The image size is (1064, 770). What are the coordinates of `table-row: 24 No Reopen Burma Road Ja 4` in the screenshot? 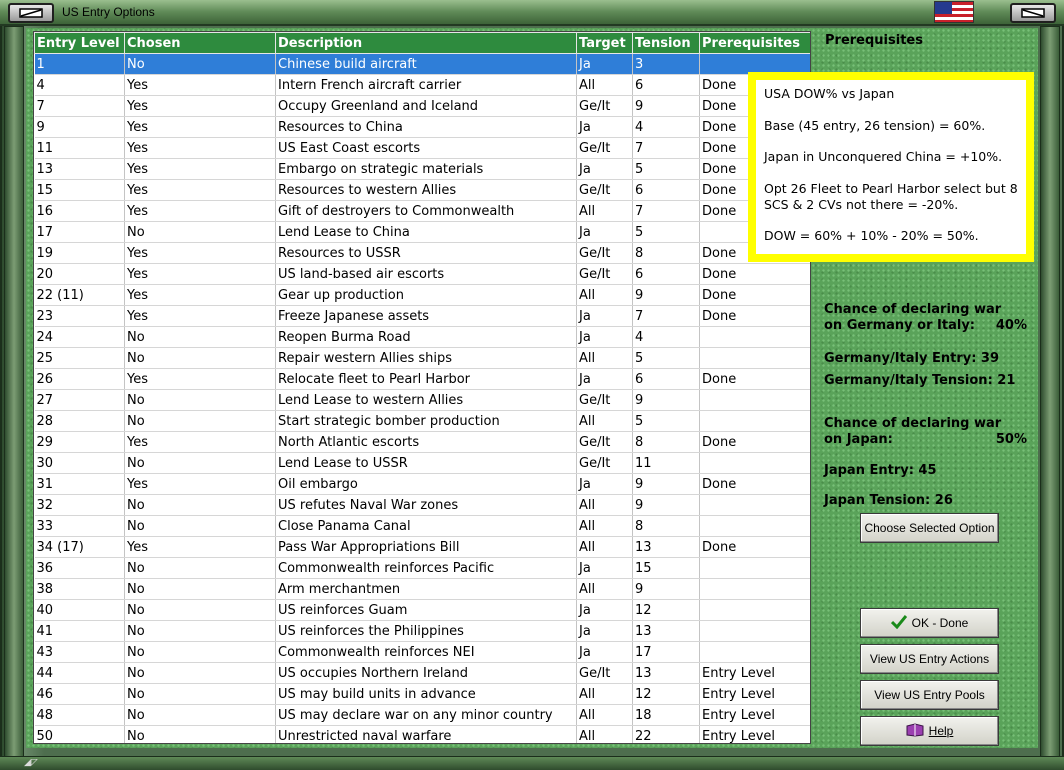 It's located at (422, 337).